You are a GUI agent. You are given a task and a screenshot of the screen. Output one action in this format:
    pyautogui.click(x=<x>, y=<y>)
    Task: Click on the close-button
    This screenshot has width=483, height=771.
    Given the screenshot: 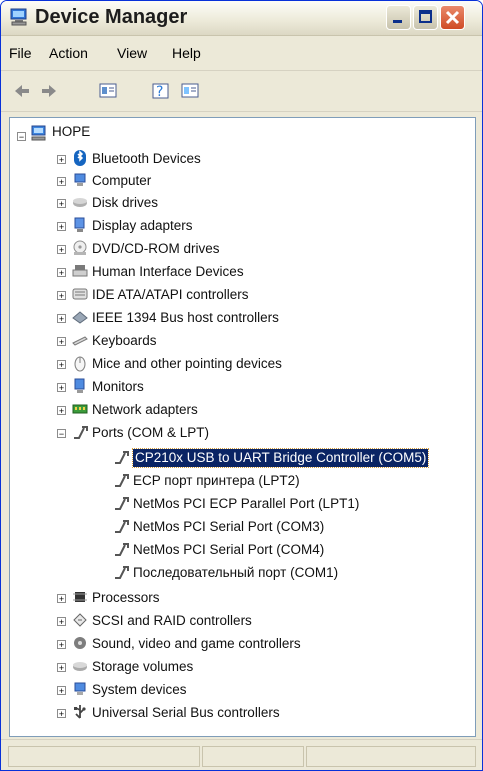 What is the action you would take?
    pyautogui.click(x=452, y=17)
    